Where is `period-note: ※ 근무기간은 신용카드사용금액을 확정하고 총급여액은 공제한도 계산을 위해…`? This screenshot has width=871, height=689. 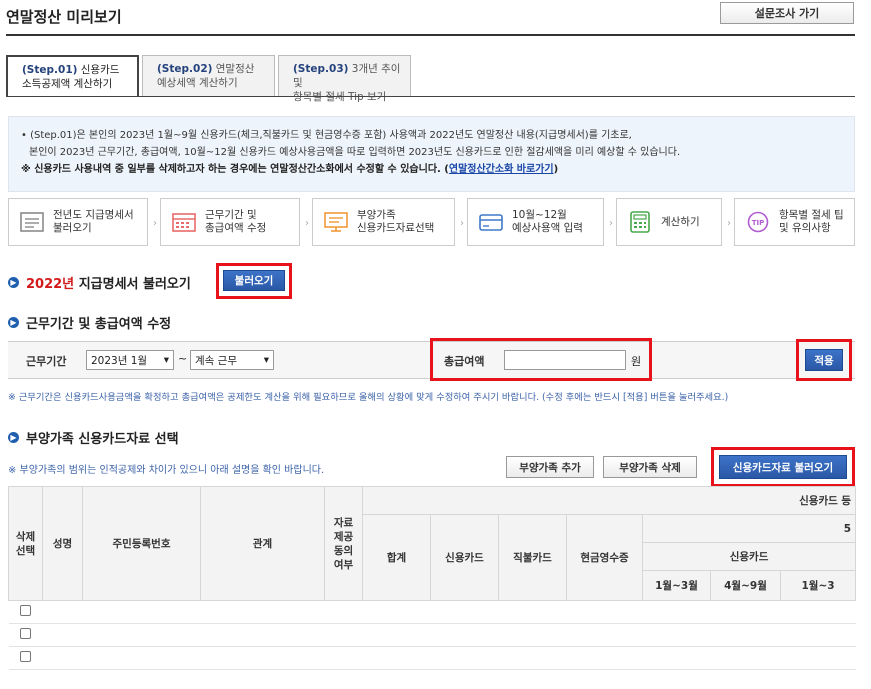 period-note: ※ 근무기간은 신용카드사용금액을 확정하고 총급여액은 공제한도 계산을 위해… is located at coordinates (368, 397).